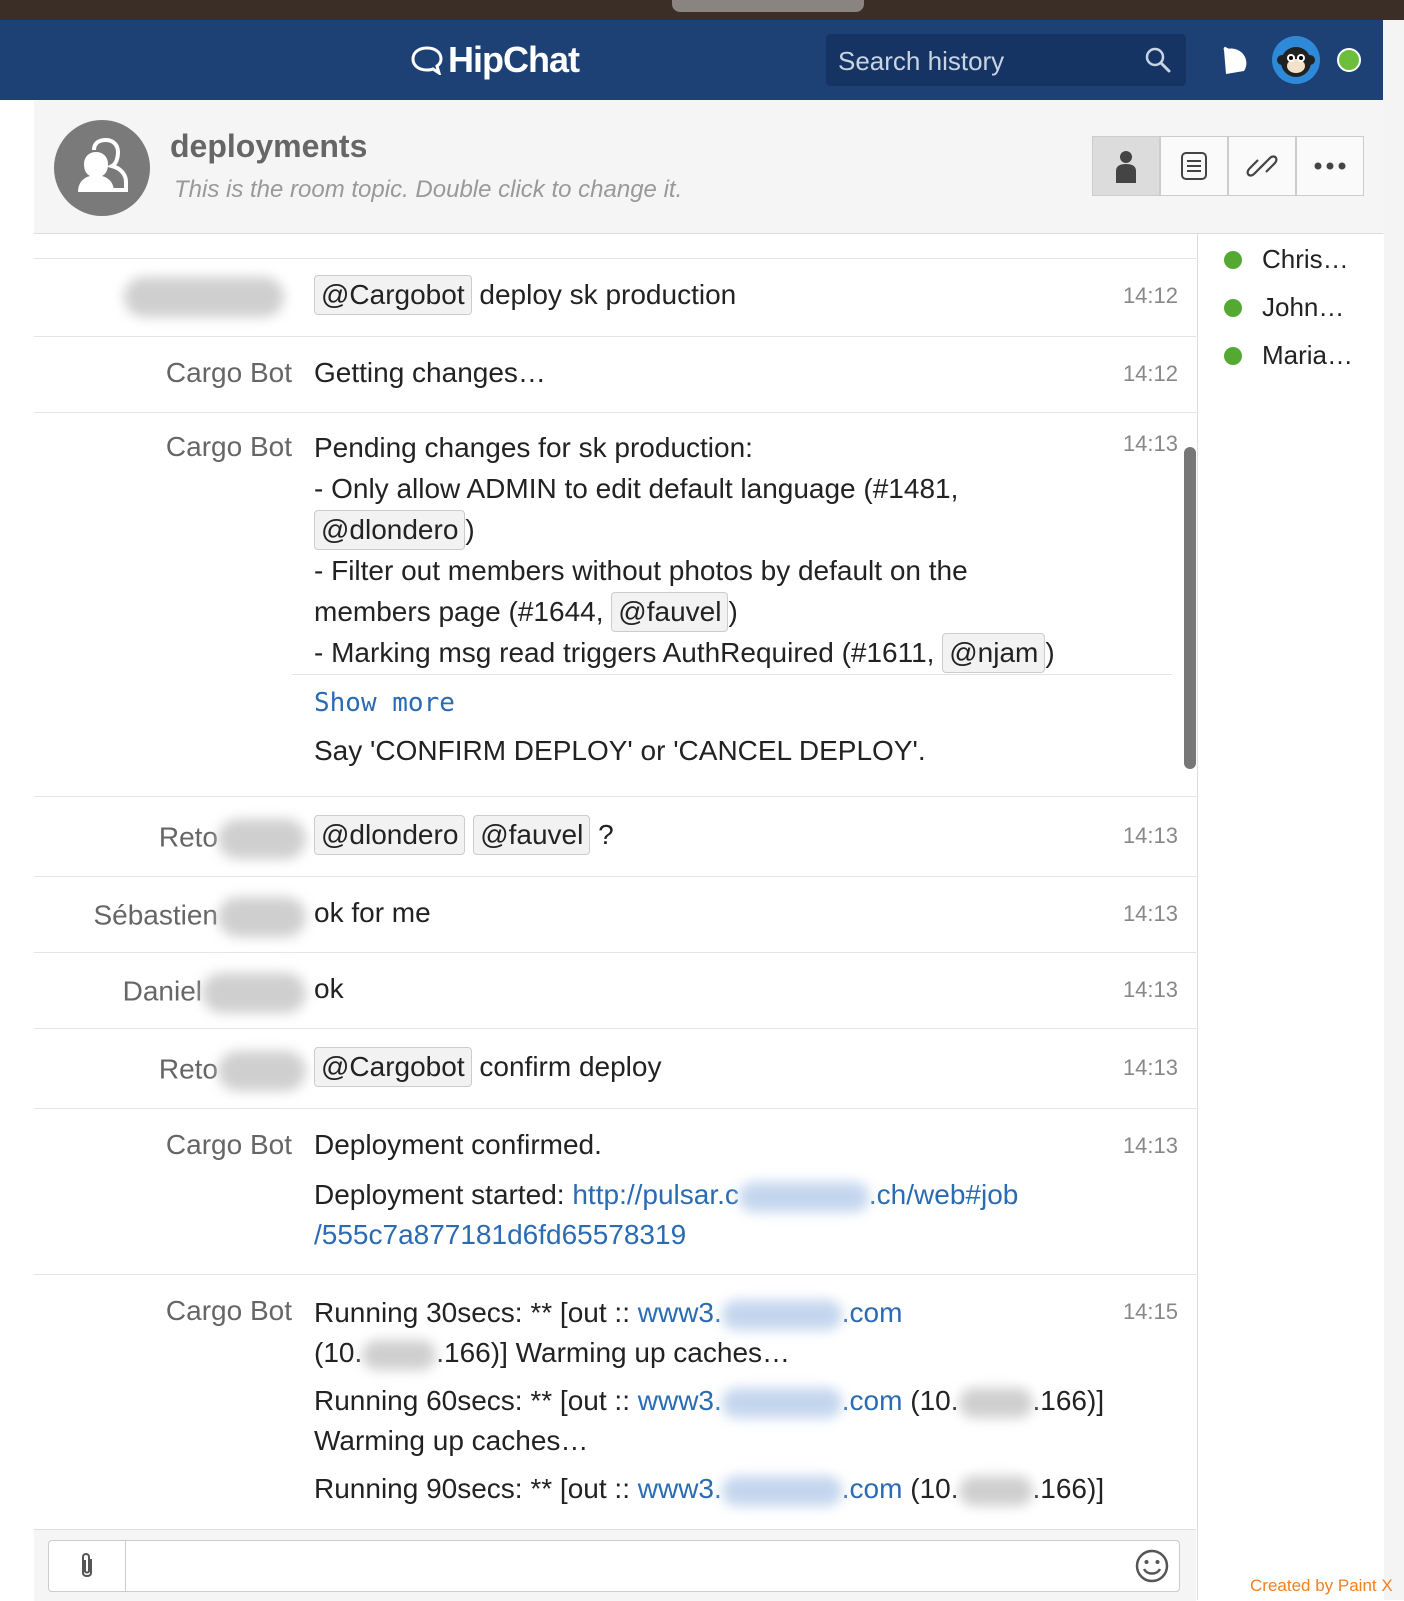 The image size is (1404, 1601). I want to click on message-text: ok, so click(329, 988).